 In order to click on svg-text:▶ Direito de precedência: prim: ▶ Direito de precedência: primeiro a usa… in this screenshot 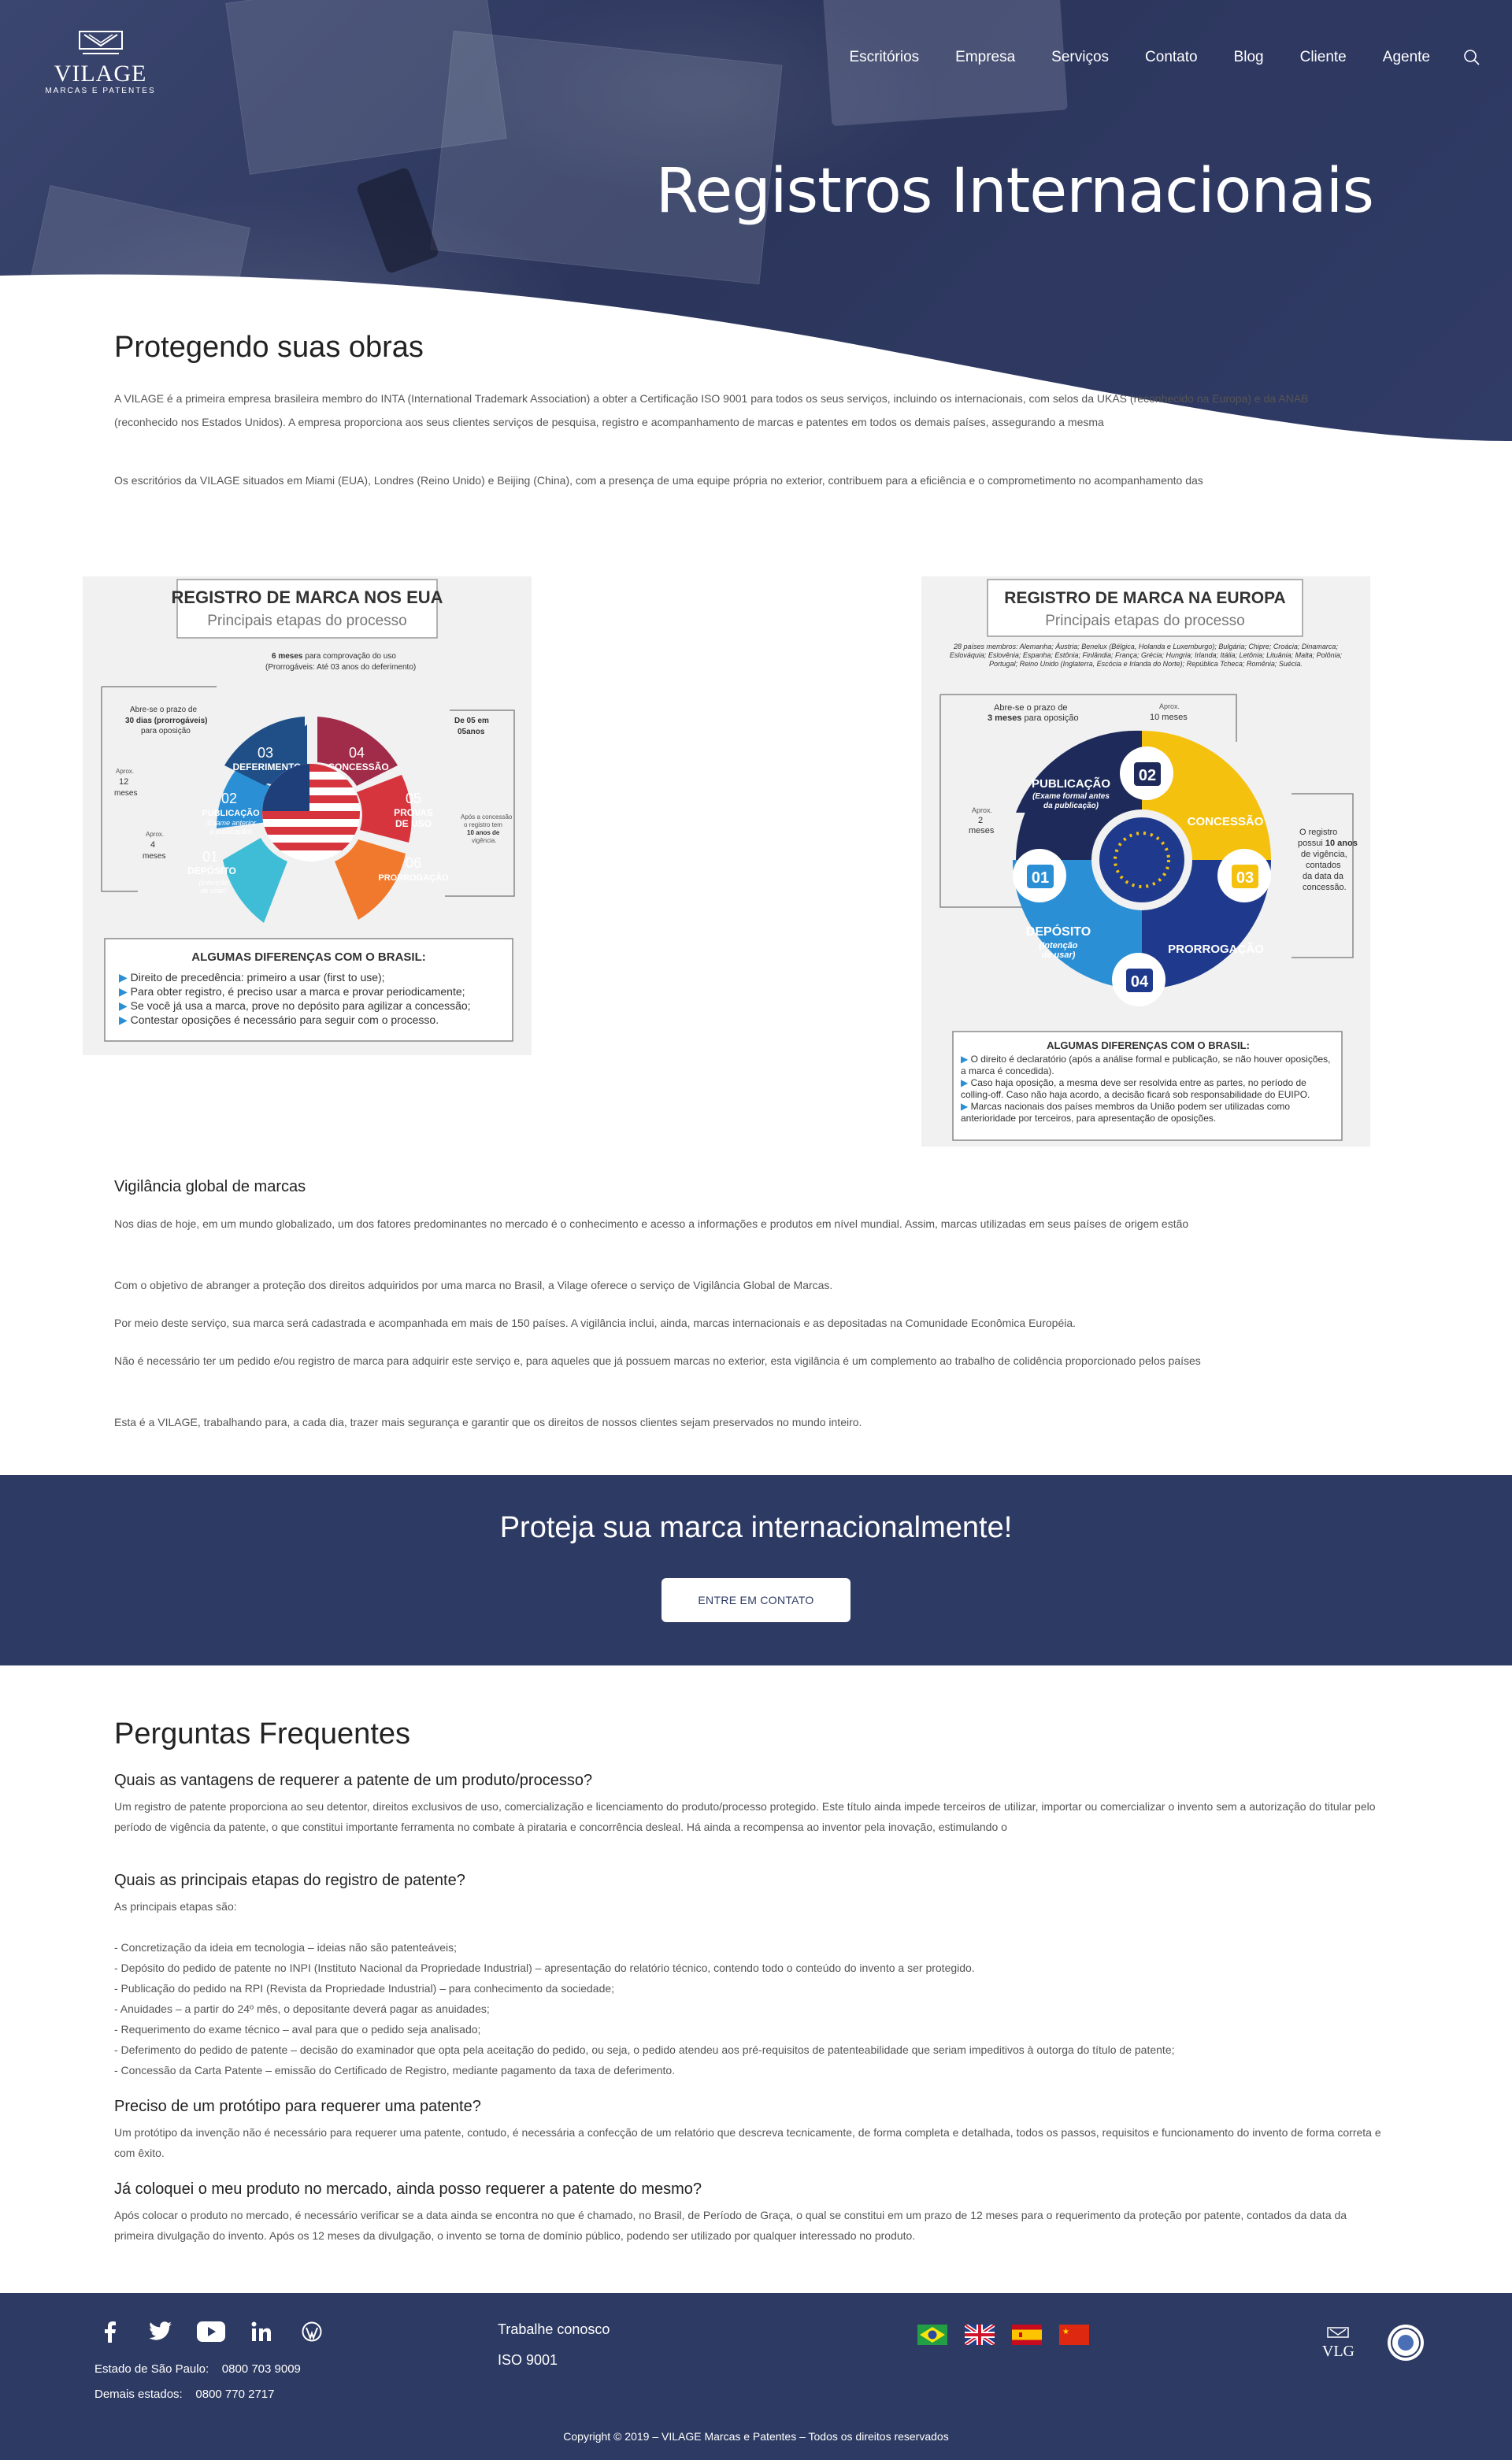, I will do `click(252, 978)`.